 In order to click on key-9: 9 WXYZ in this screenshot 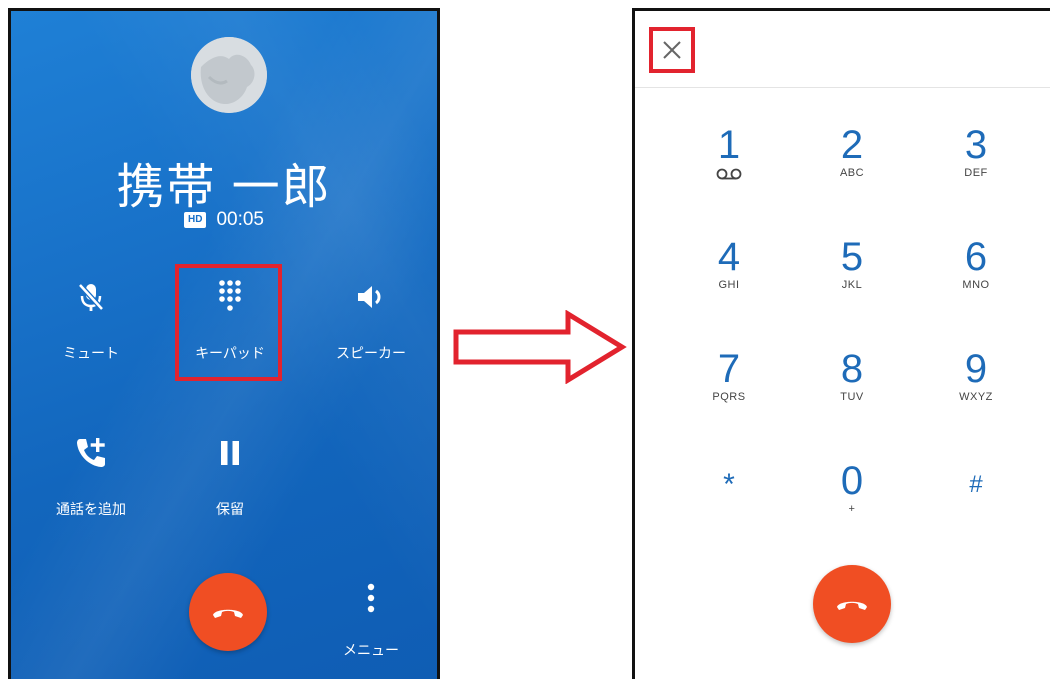, I will do `click(976, 387)`.